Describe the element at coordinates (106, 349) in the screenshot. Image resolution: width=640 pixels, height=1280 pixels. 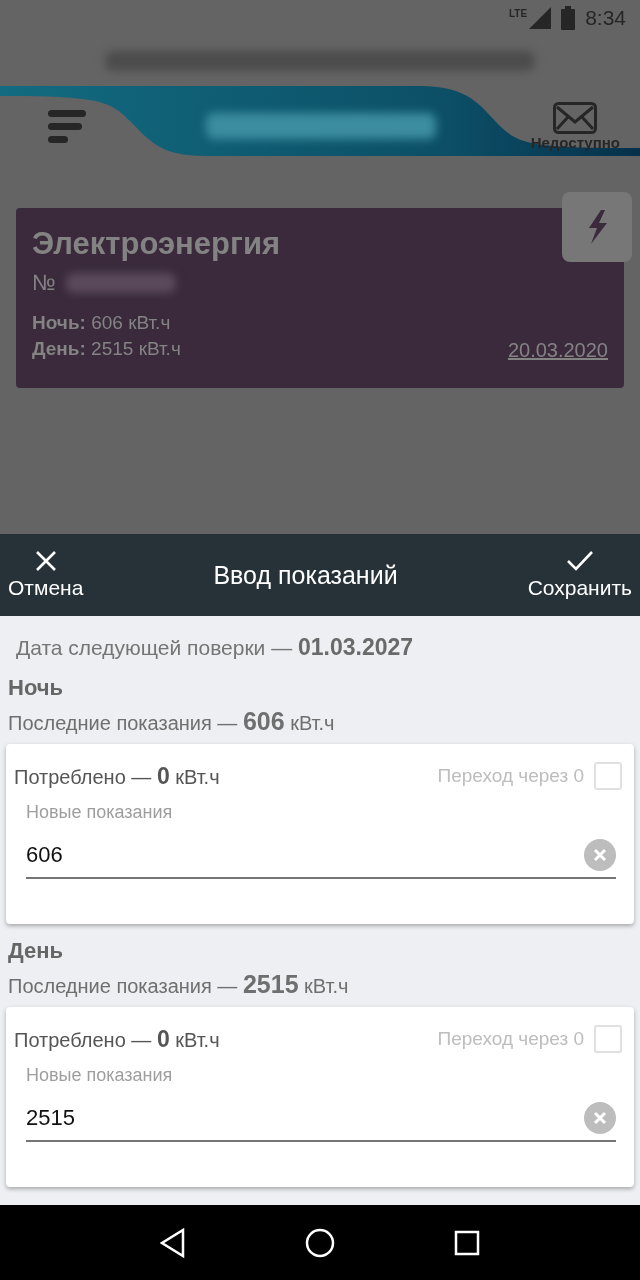
I see `reading-text: День: 2515 кВт.ч` at that location.